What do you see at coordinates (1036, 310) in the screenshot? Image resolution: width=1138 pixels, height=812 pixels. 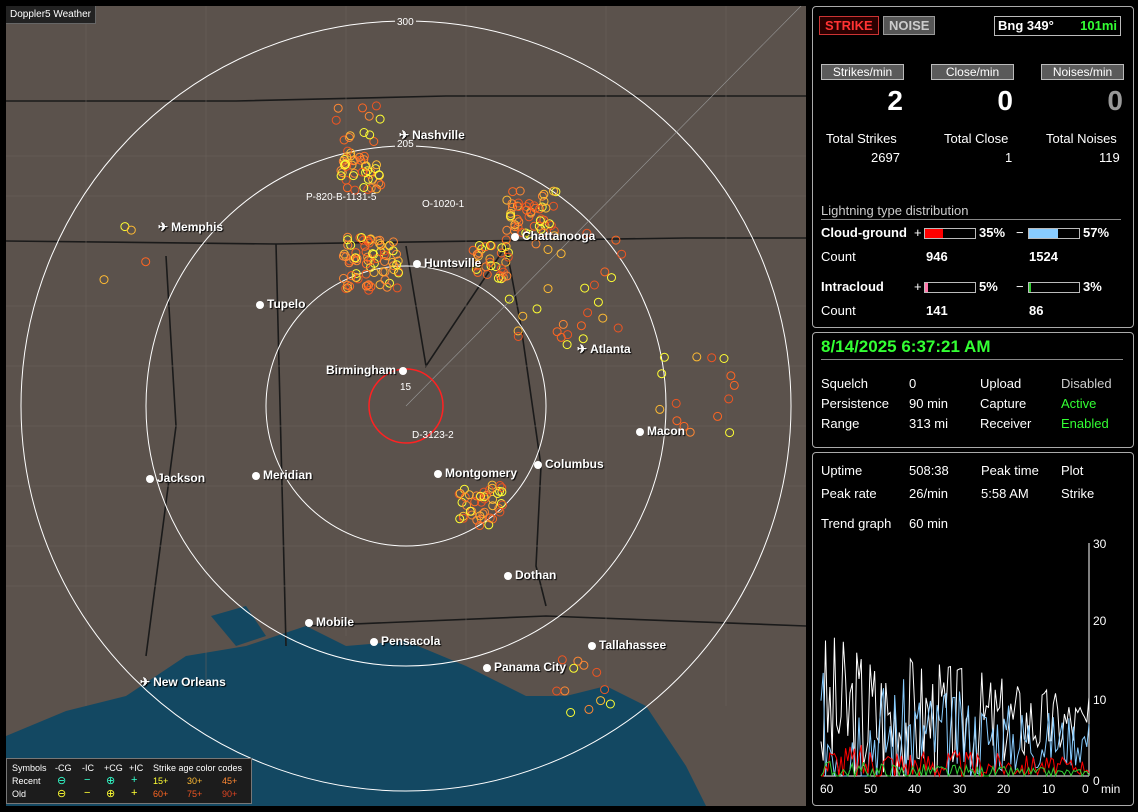 I see `ic-neg-count: 86` at bounding box center [1036, 310].